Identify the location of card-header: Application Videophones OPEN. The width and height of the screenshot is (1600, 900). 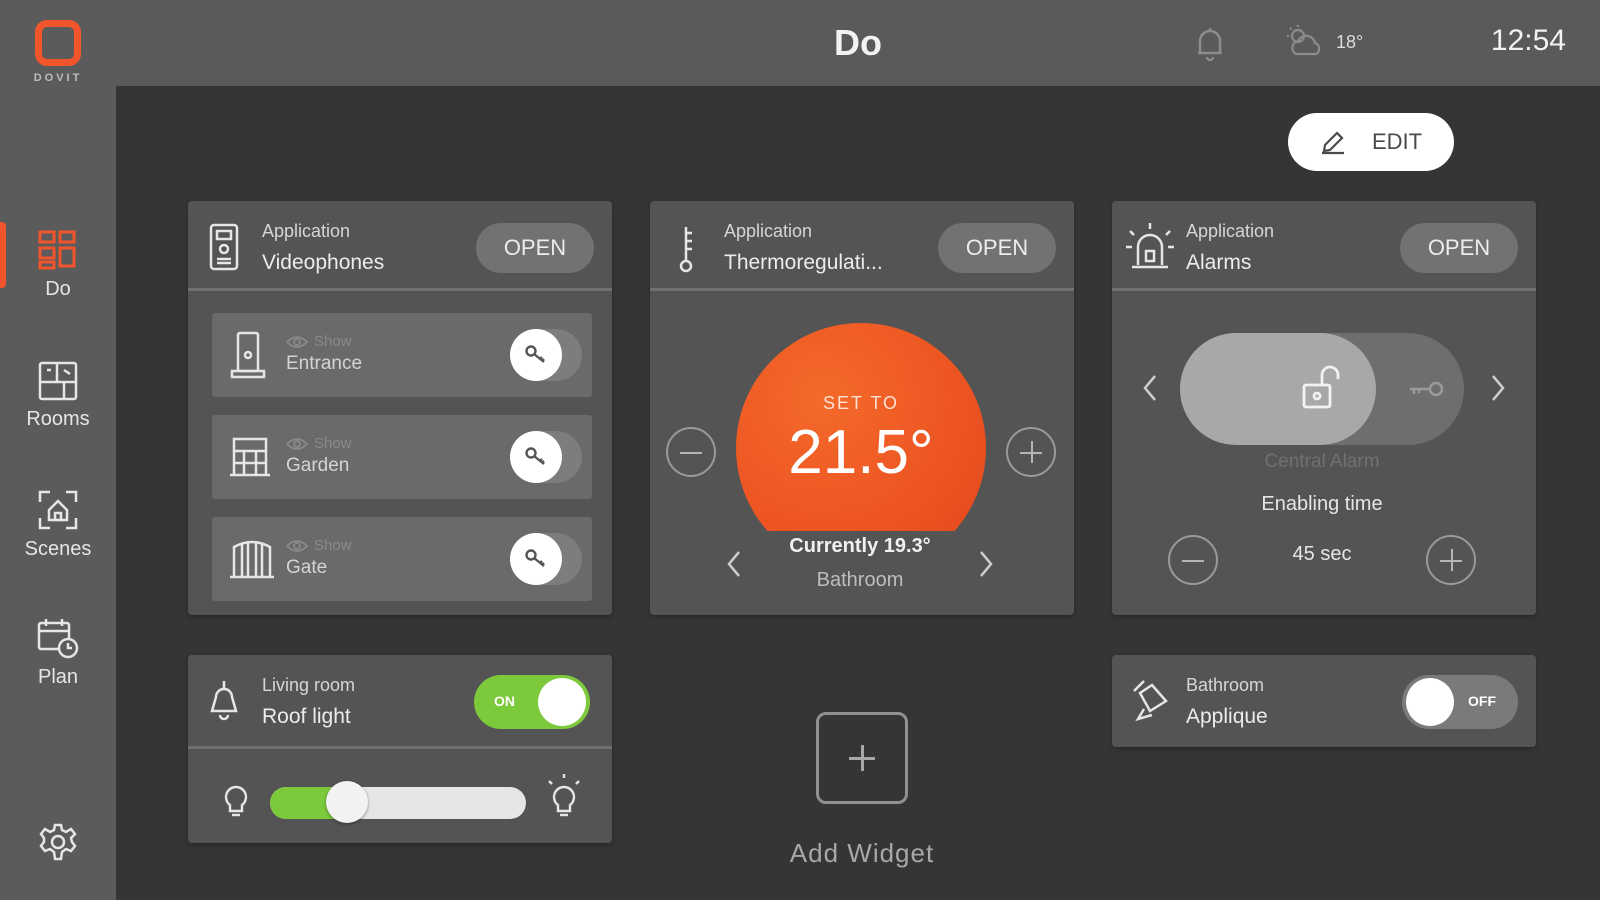
(400, 246).